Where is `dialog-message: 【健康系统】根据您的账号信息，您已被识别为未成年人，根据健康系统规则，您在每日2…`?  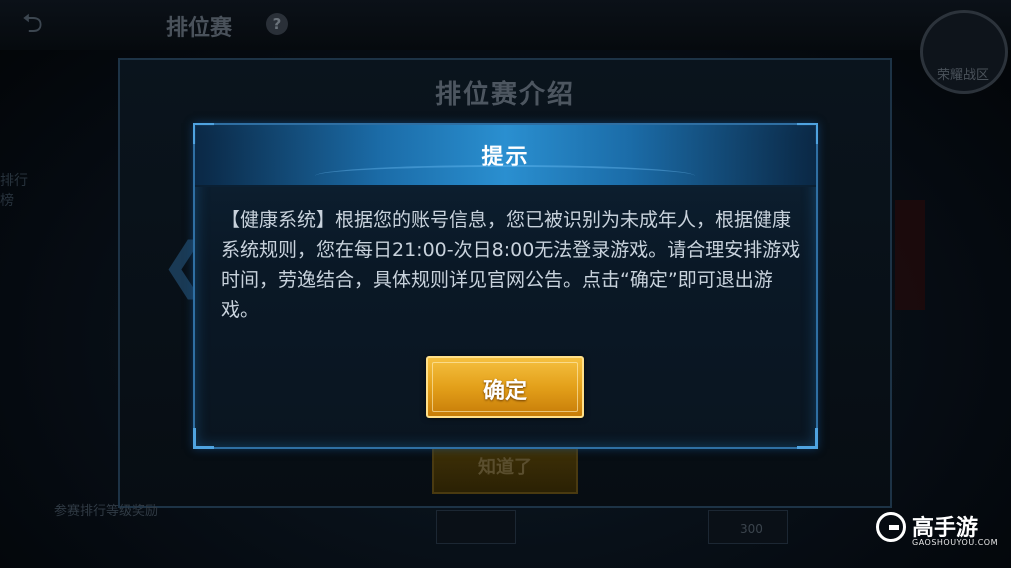
dialog-message: 【健康系统】根据您的账号信息，您已被识别为未成年人，根据健康系统规则，您在每日2… is located at coordinates (511, 265).